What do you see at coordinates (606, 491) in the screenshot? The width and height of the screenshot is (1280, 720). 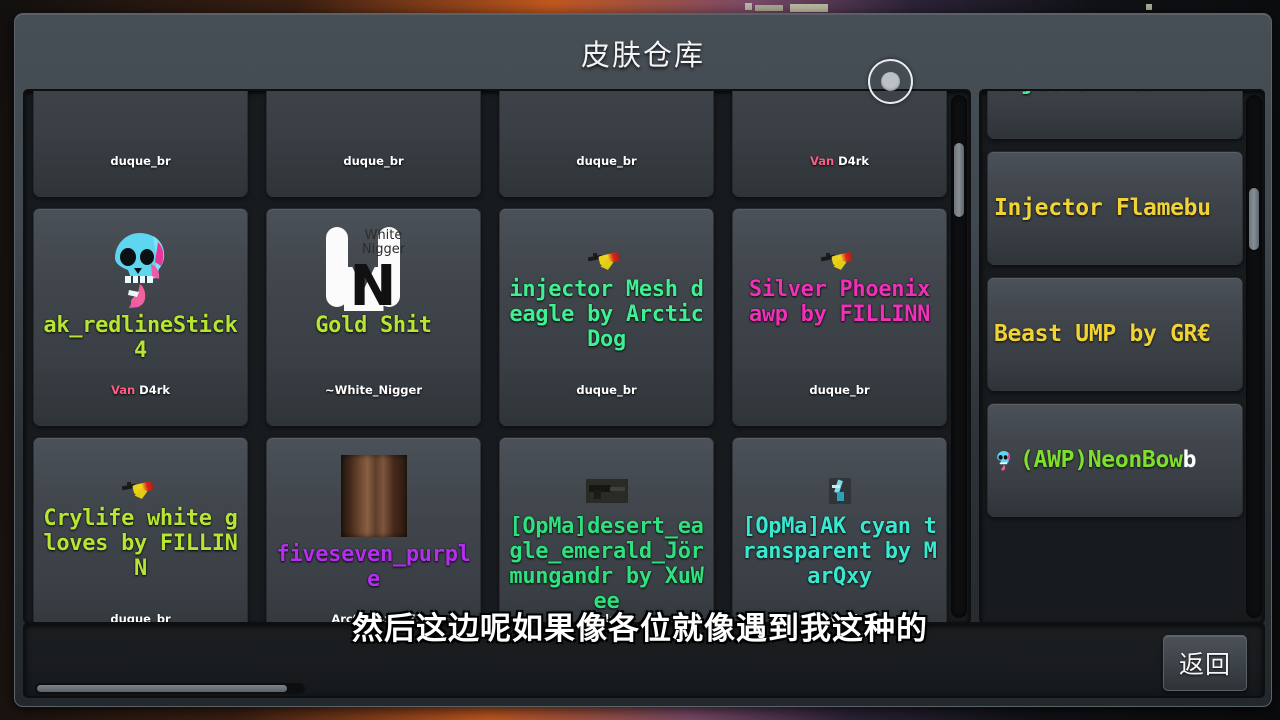 I see `dark-gun-icon` at bounding box center [606, 491].